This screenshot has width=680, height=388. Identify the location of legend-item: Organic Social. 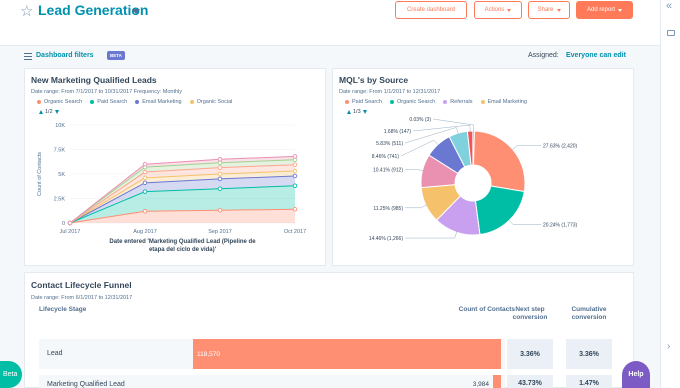
(211, 102).